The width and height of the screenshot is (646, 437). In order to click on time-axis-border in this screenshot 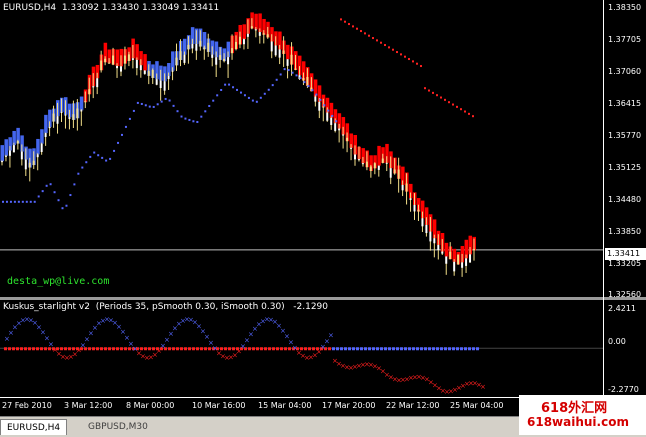, I will do `click(302, 397)`.